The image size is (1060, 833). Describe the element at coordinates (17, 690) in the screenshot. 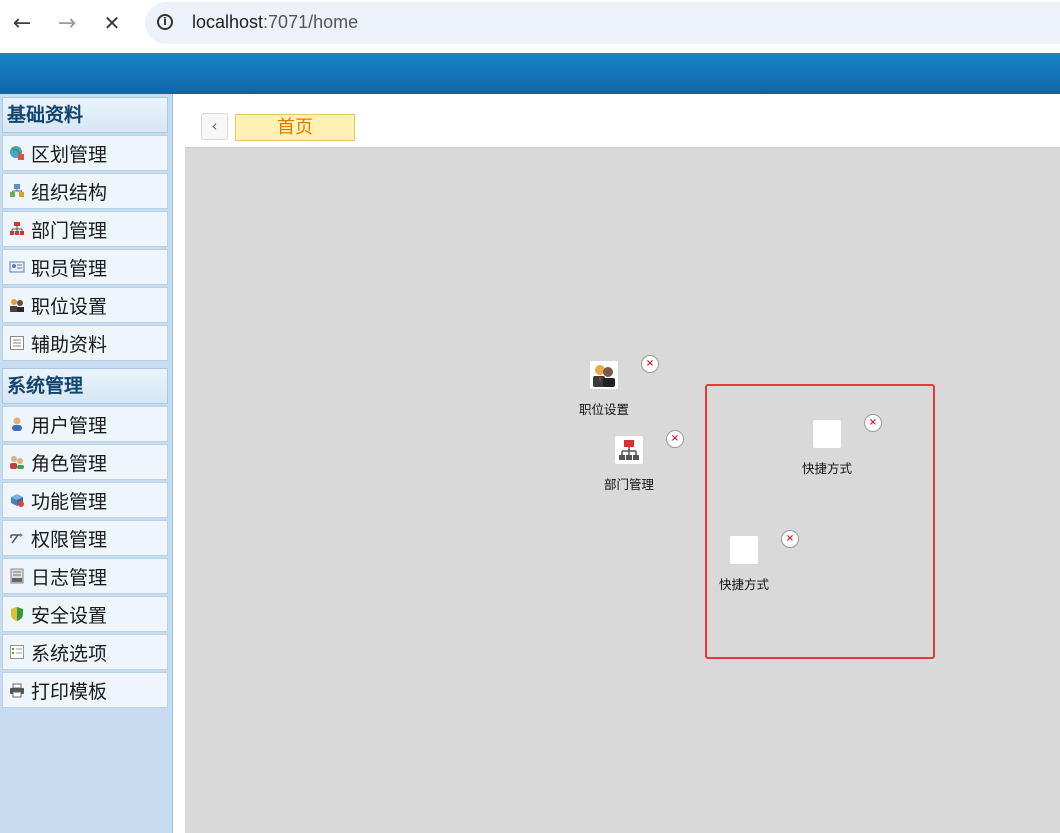

I see `printer-icon` at that location.